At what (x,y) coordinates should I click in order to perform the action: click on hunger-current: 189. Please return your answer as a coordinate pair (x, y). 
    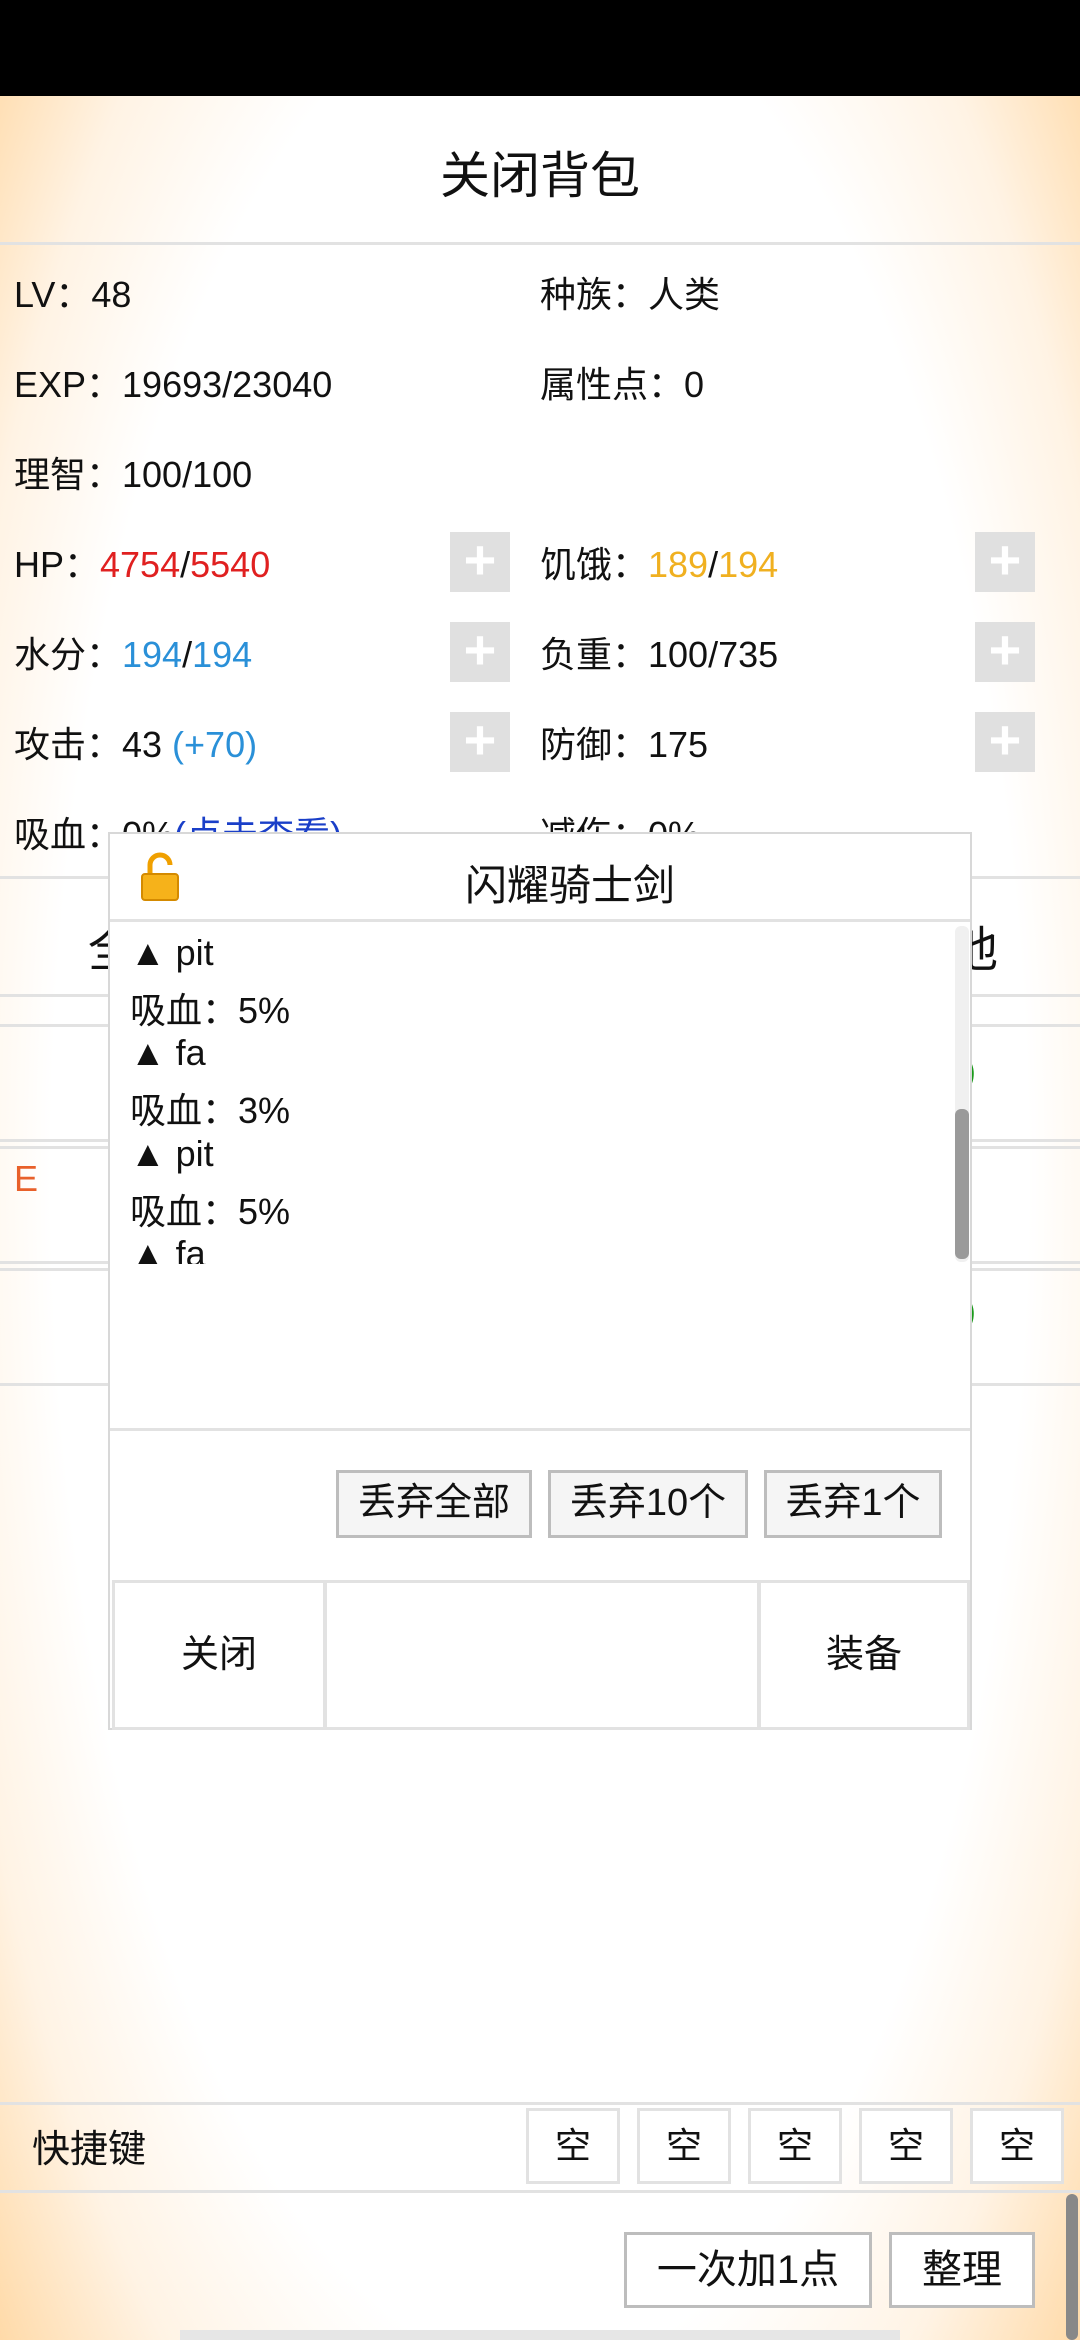
    Looking at the image, I should click on (678, 564).